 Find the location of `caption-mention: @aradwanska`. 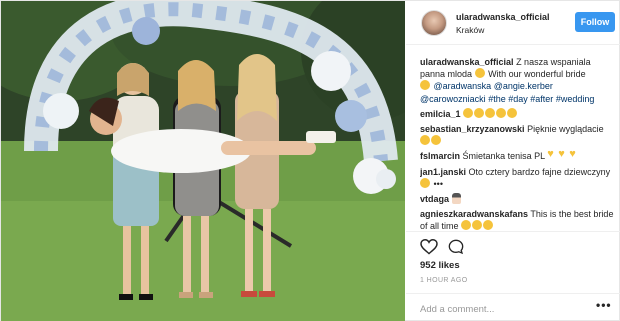

caption-mention: @aradwanska is located at coordinates (463, 86).